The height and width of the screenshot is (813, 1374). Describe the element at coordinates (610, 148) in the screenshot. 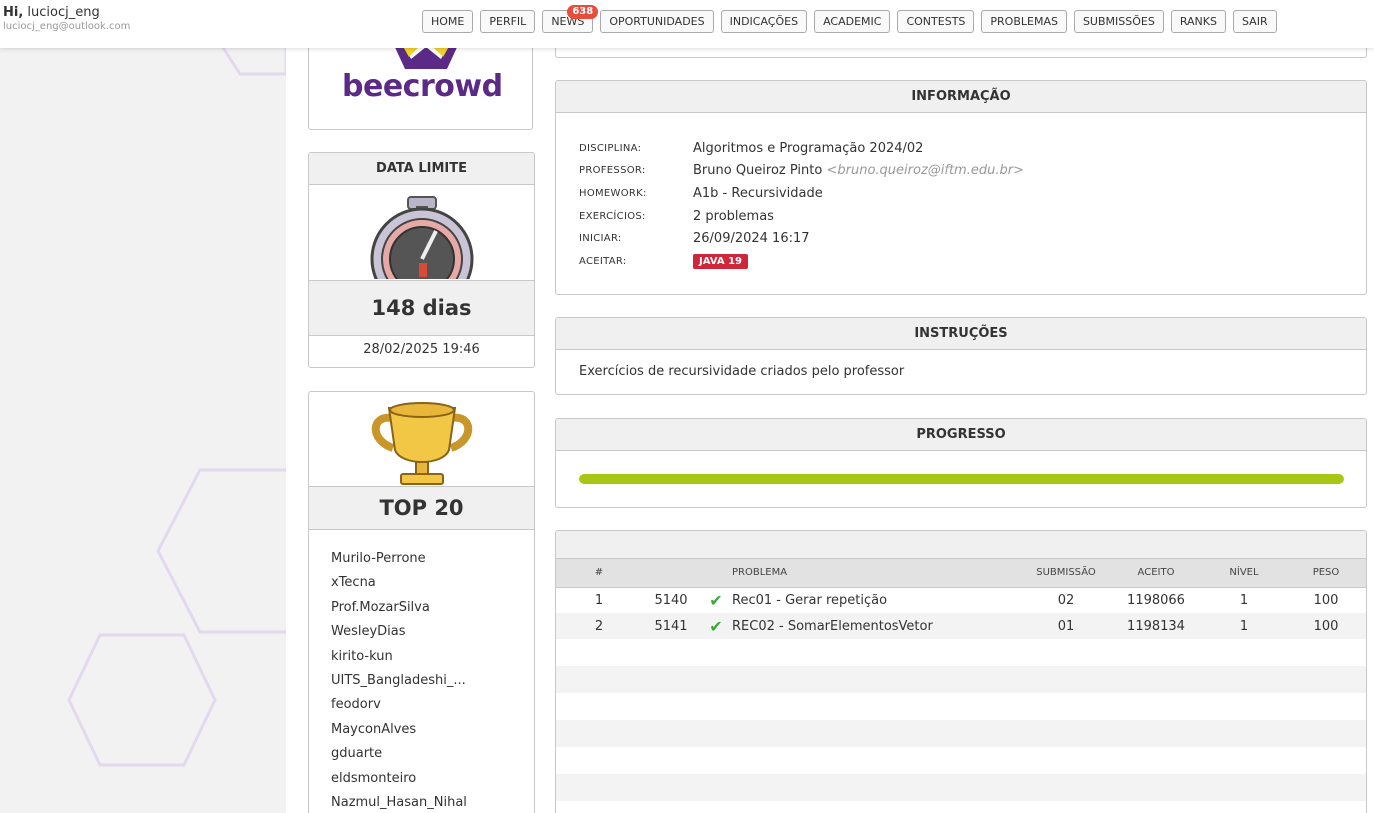

I see `info-key: DISCIPLINA:` at that location.